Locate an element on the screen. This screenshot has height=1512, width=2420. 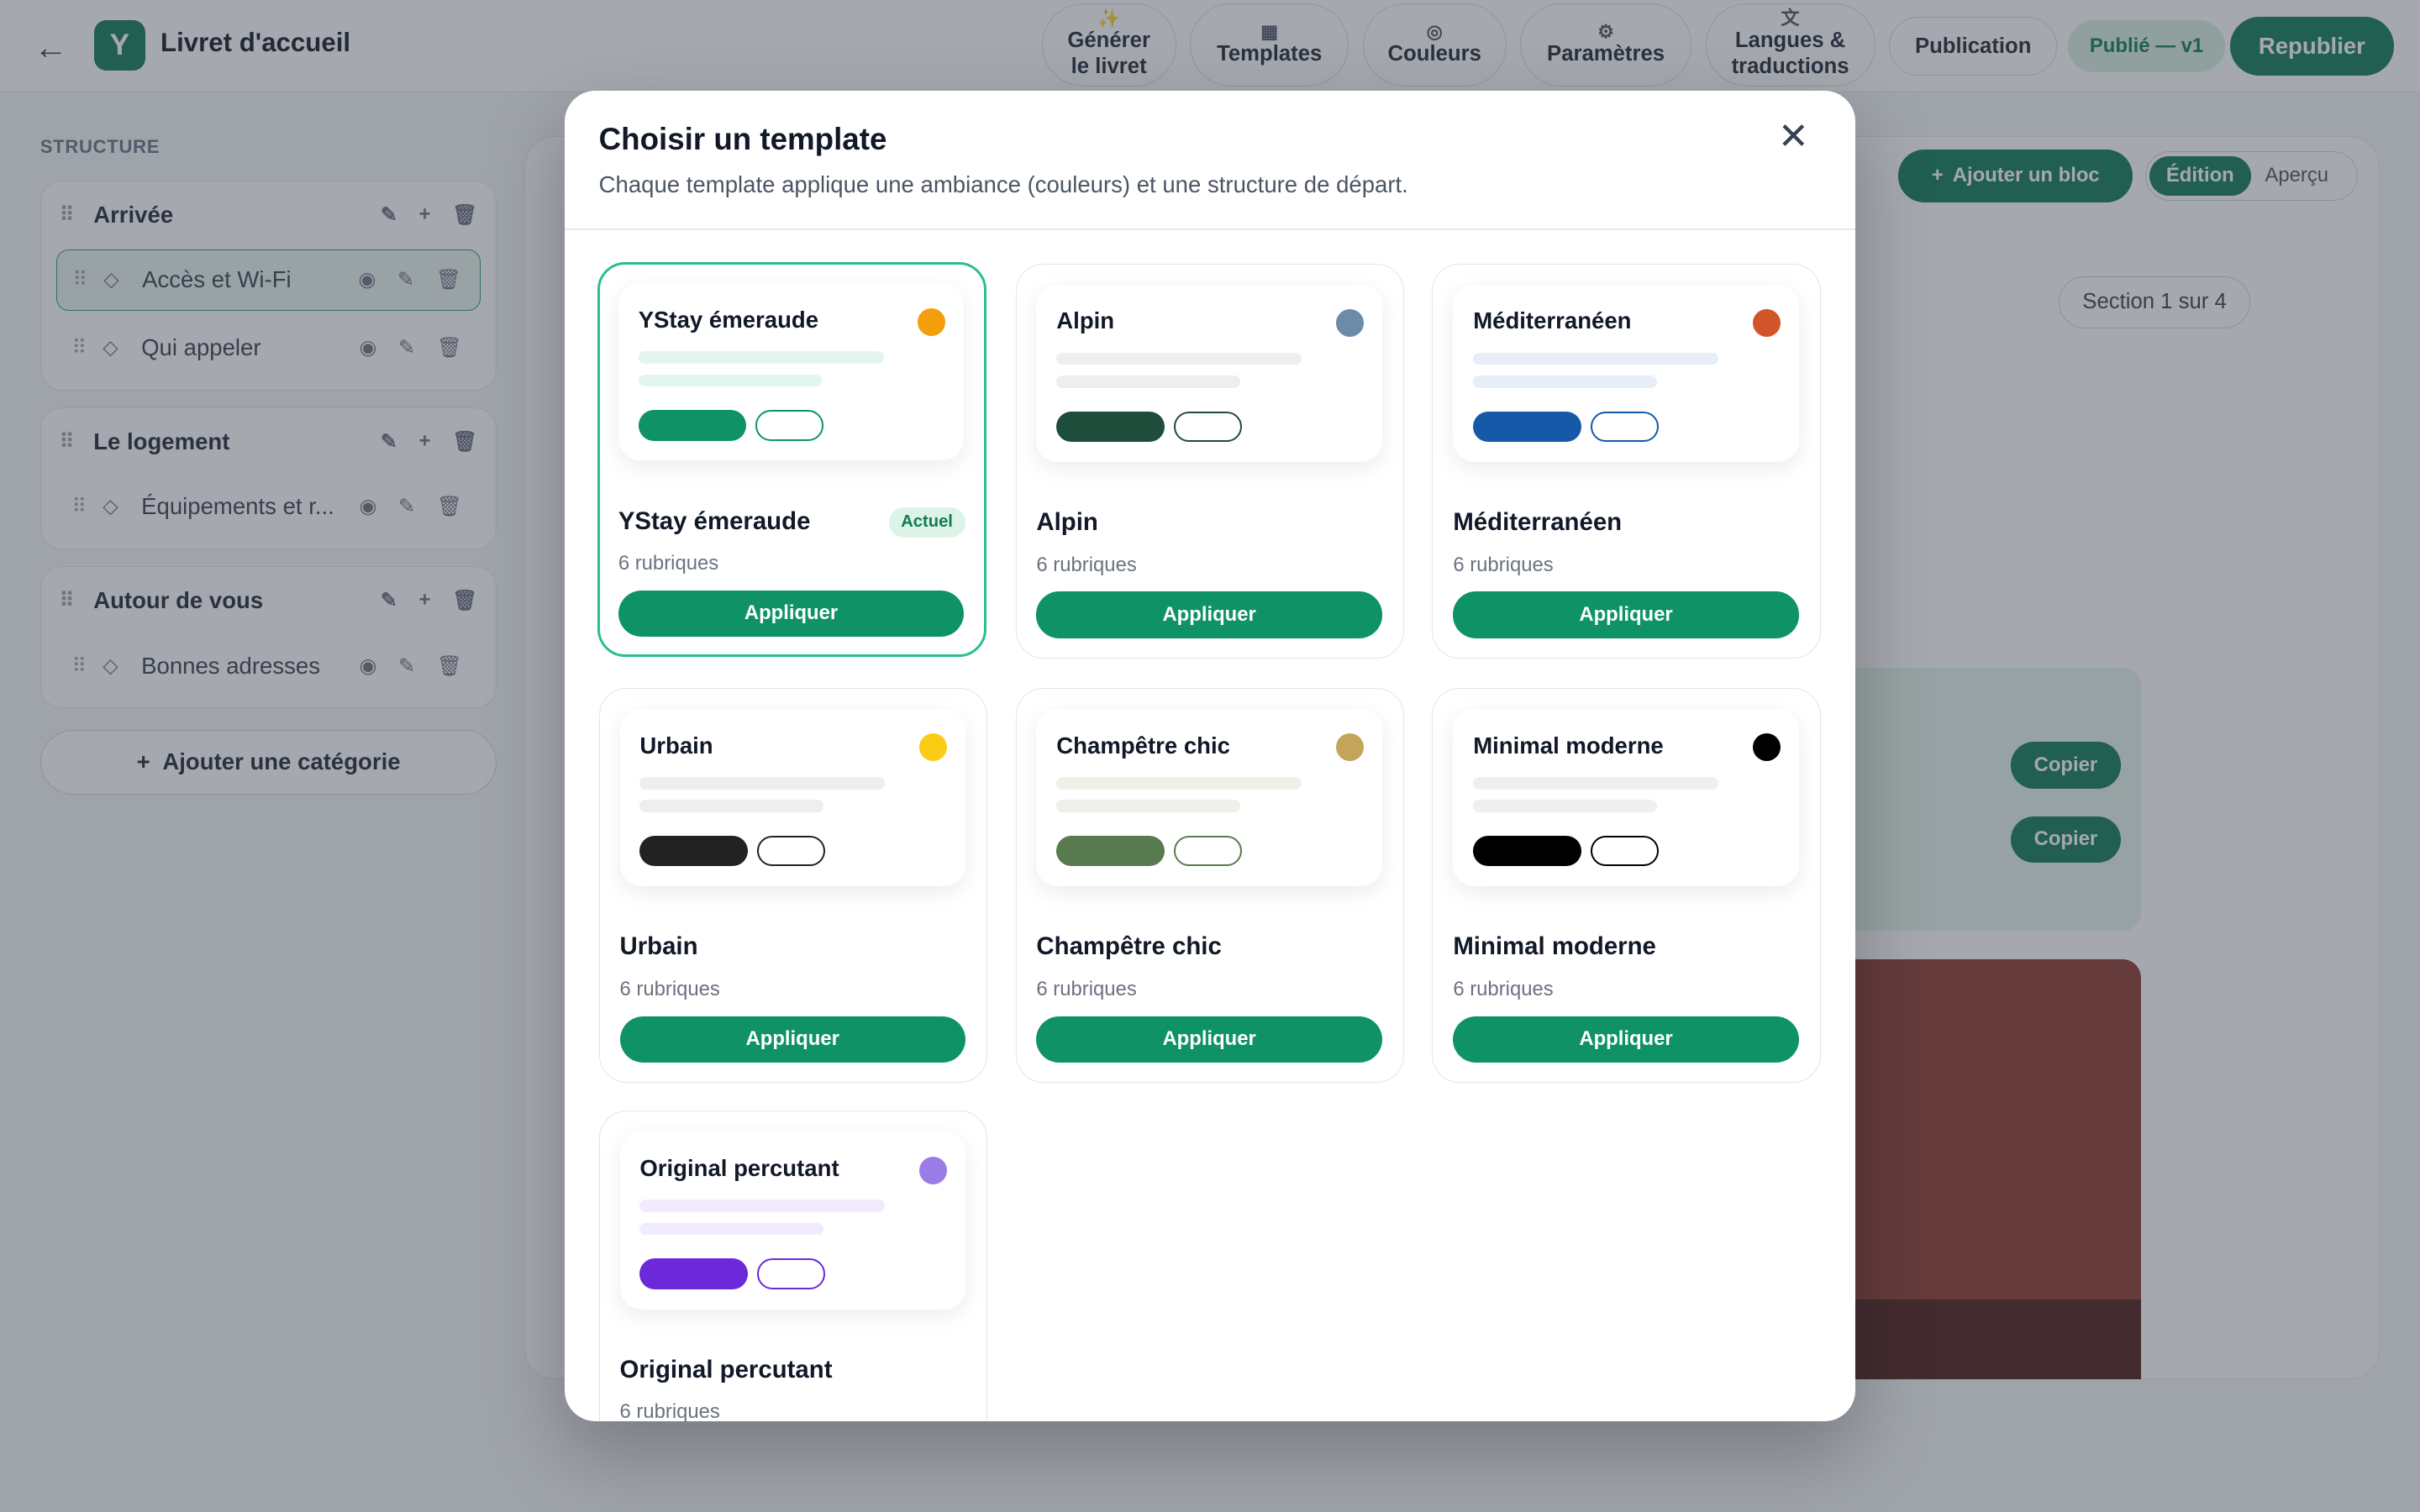
template-card: Alpin Alpin 6 rubriques Appliquer is located at coordinates (1210, 461).